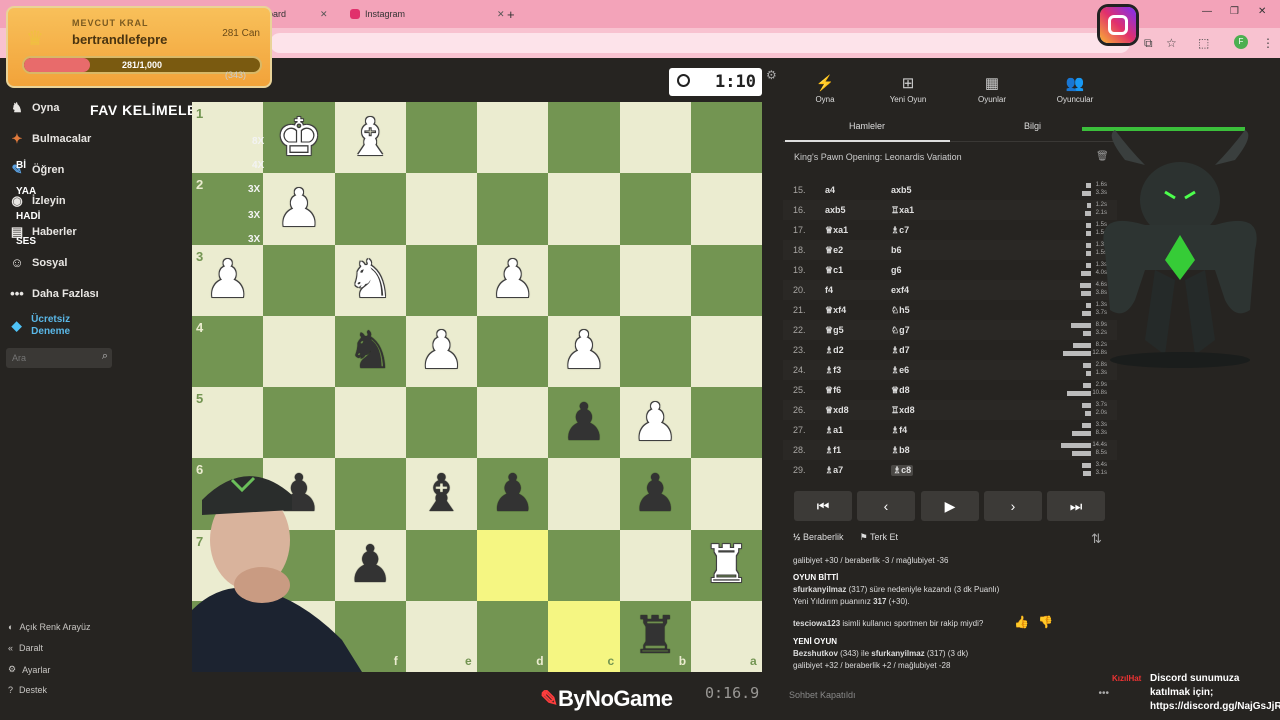 Image resolution: width=1280 pixels, height=720 pixels. Describe the element at coordinates (1171, 43) in the screenshot. I see `star-icon: ☆` at that location.